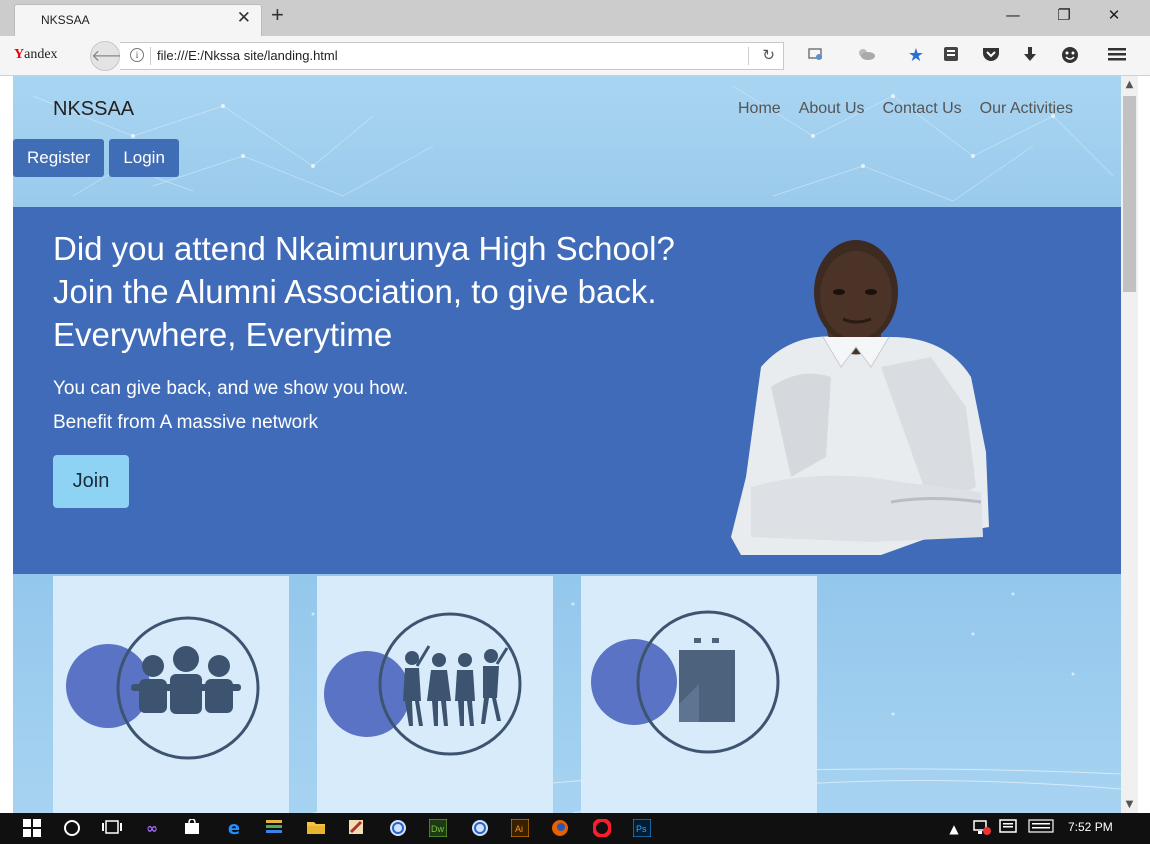  I want to click on nav-link-contact: Contact Us, so click(922, 109).